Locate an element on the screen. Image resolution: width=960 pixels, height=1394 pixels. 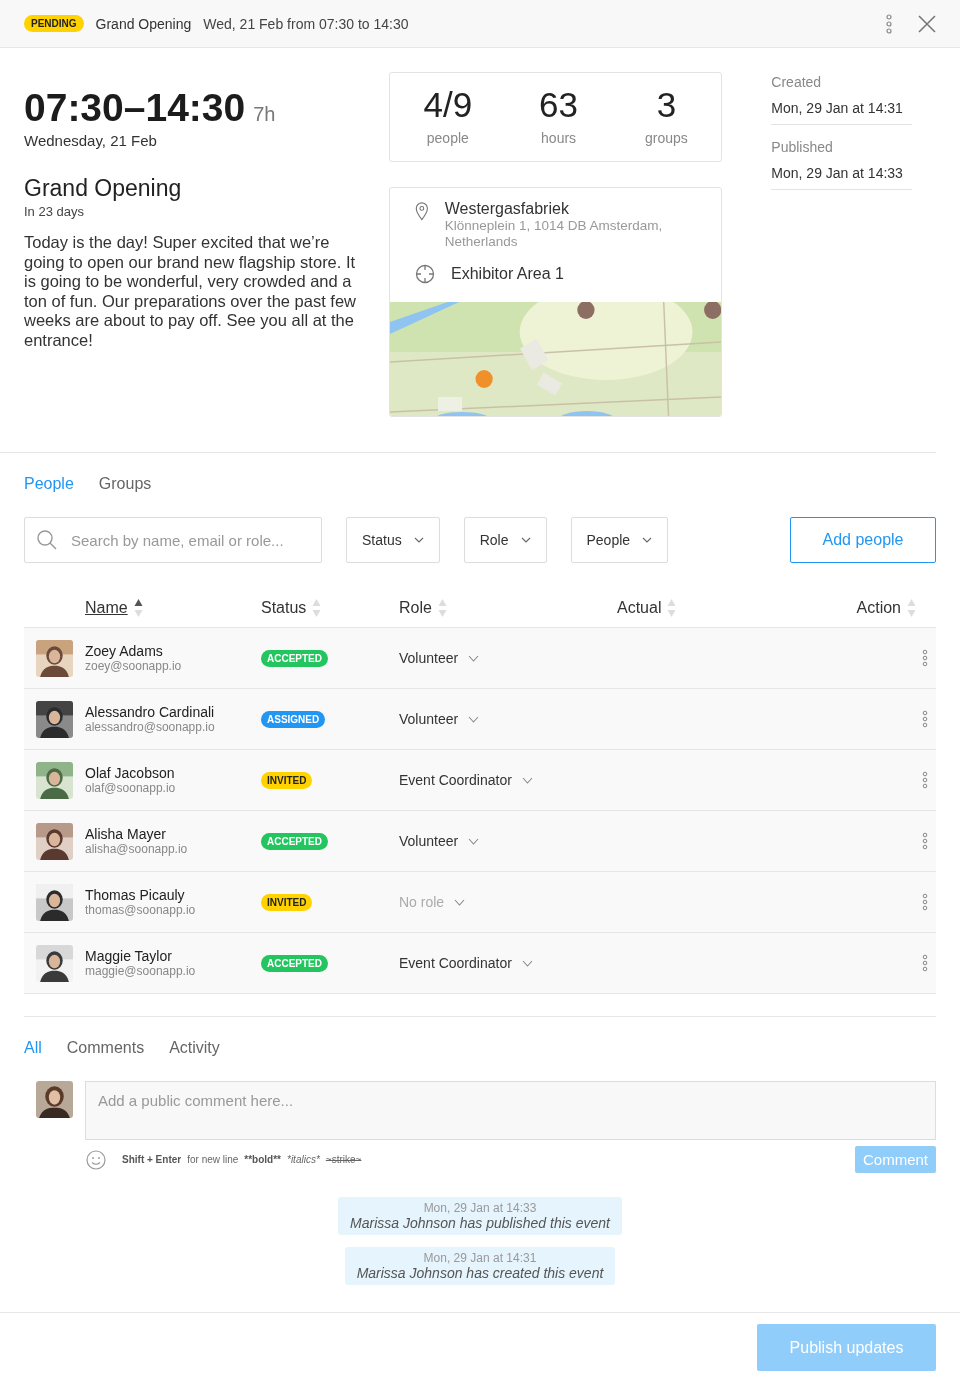
person-name: Alisha Mayer is located at coordinates (126, 834).